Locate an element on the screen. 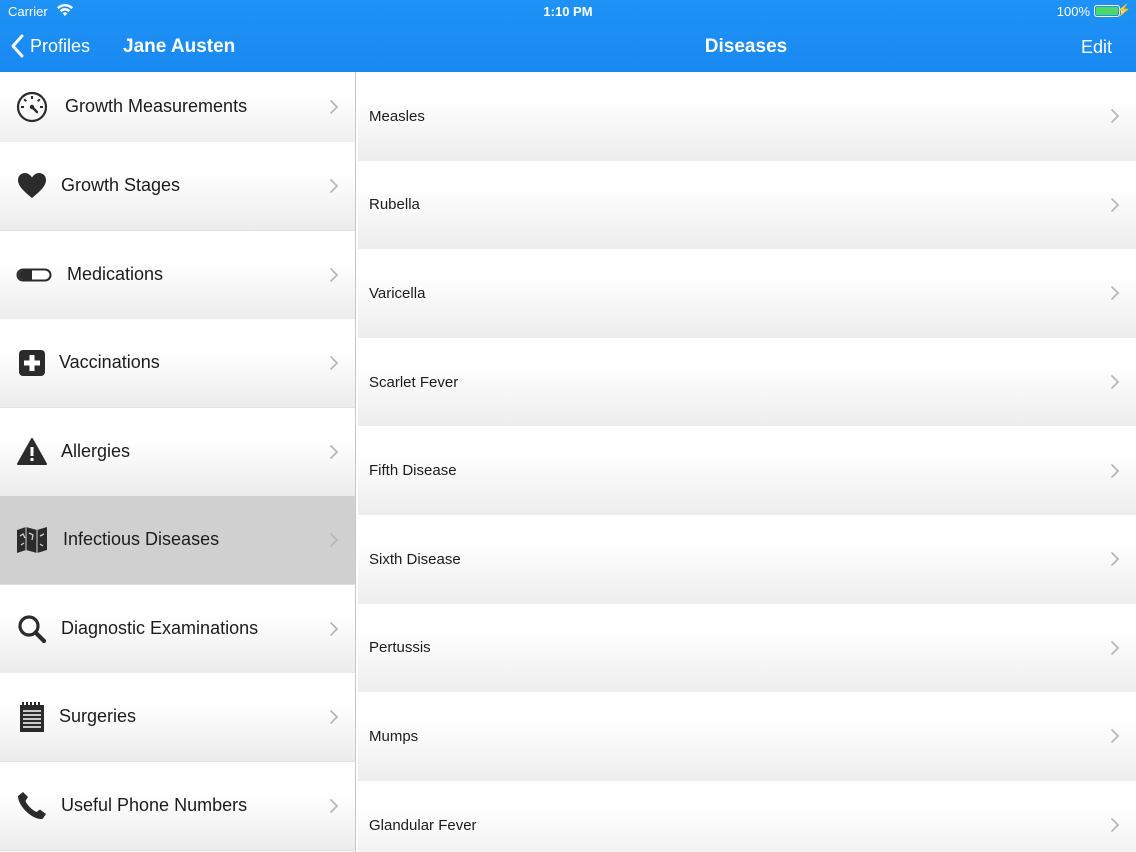  heart-icon is located at coordinates (32, 186).